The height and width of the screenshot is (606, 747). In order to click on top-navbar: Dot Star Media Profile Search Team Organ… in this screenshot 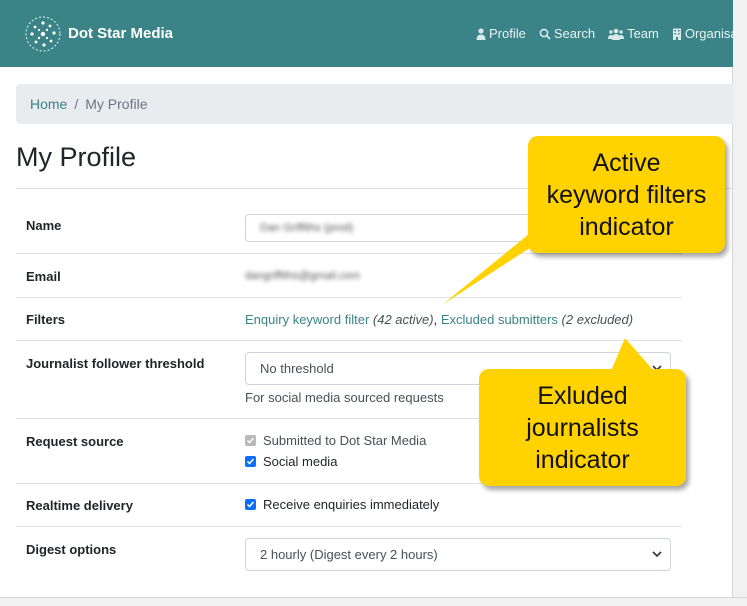, I will do `click(366, 33)`.